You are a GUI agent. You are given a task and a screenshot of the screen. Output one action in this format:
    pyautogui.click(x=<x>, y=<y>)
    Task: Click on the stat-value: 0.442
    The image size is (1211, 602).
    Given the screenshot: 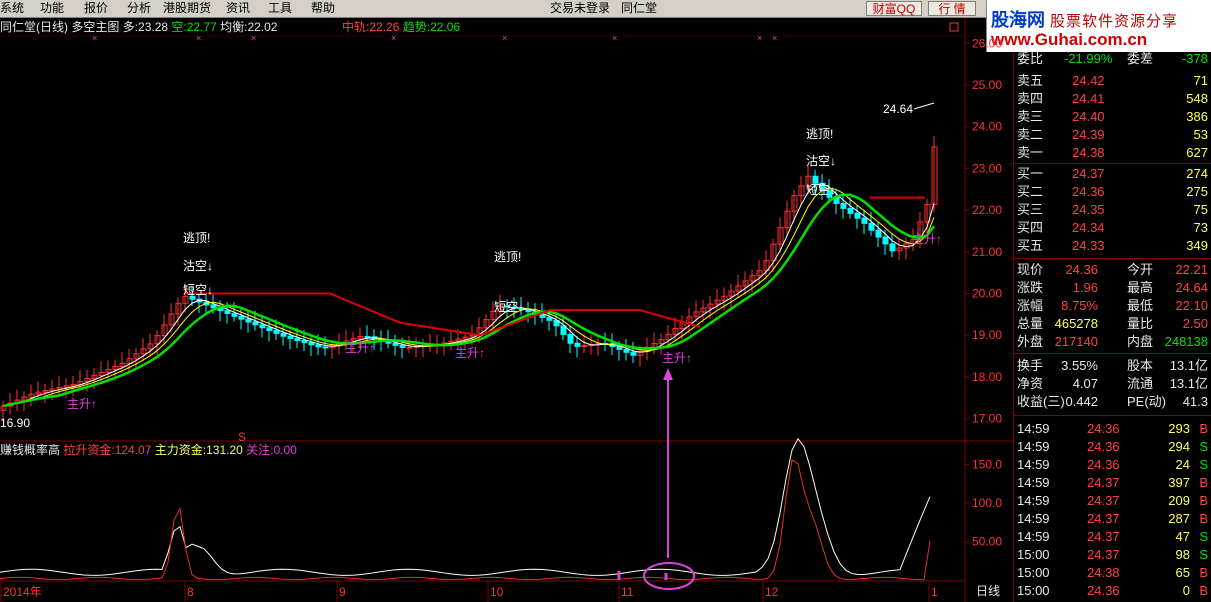 What is the action you would take?
    pyautogui.click(x=1081, y=401)
    